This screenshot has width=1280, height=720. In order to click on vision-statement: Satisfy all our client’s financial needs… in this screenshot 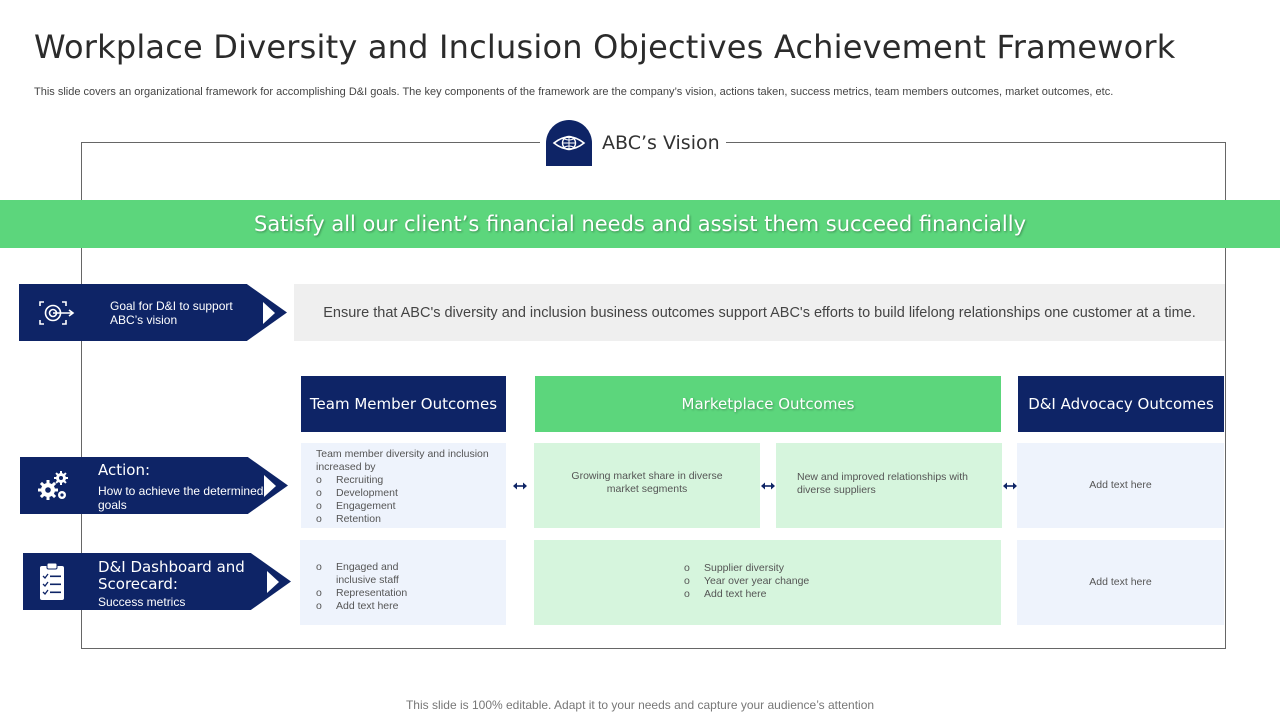, I will do `click(640, 224)`.